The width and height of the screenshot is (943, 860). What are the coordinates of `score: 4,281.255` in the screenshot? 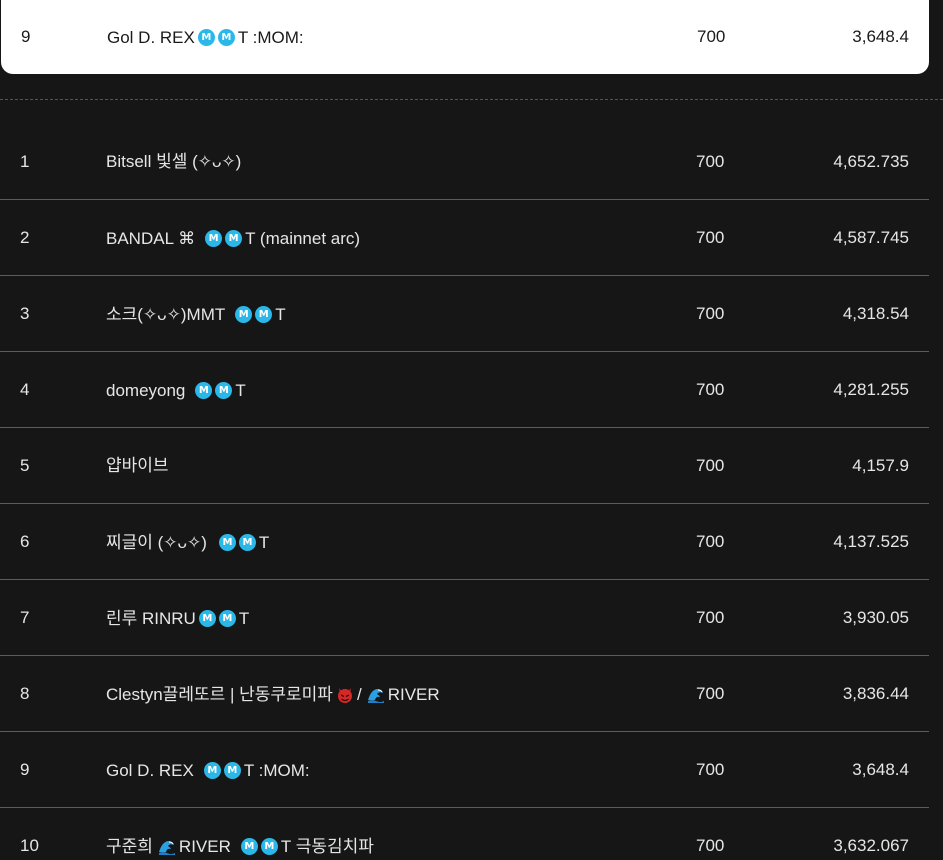 It's located at (871, 389).